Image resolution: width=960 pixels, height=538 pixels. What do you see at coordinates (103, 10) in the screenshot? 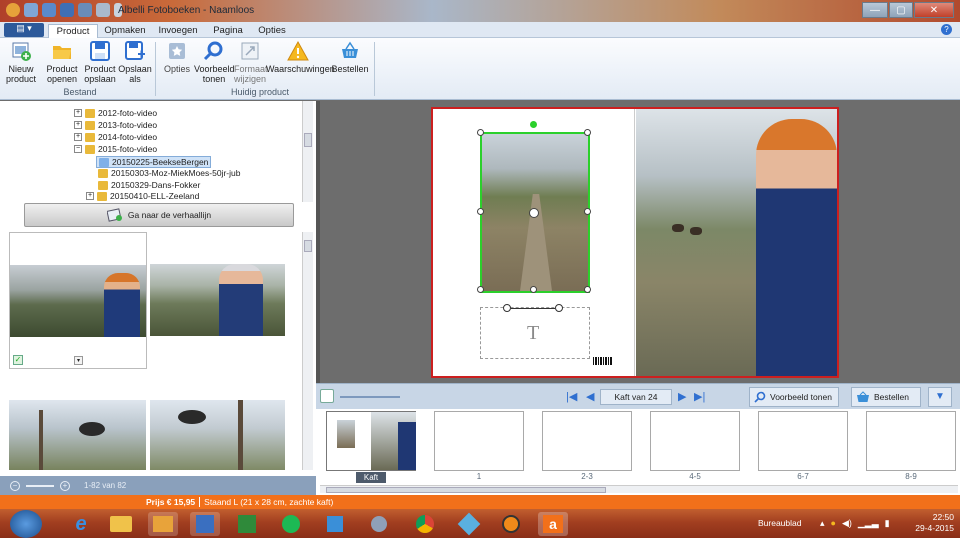
I see `undo-icon` at bounding box center [103, 10].